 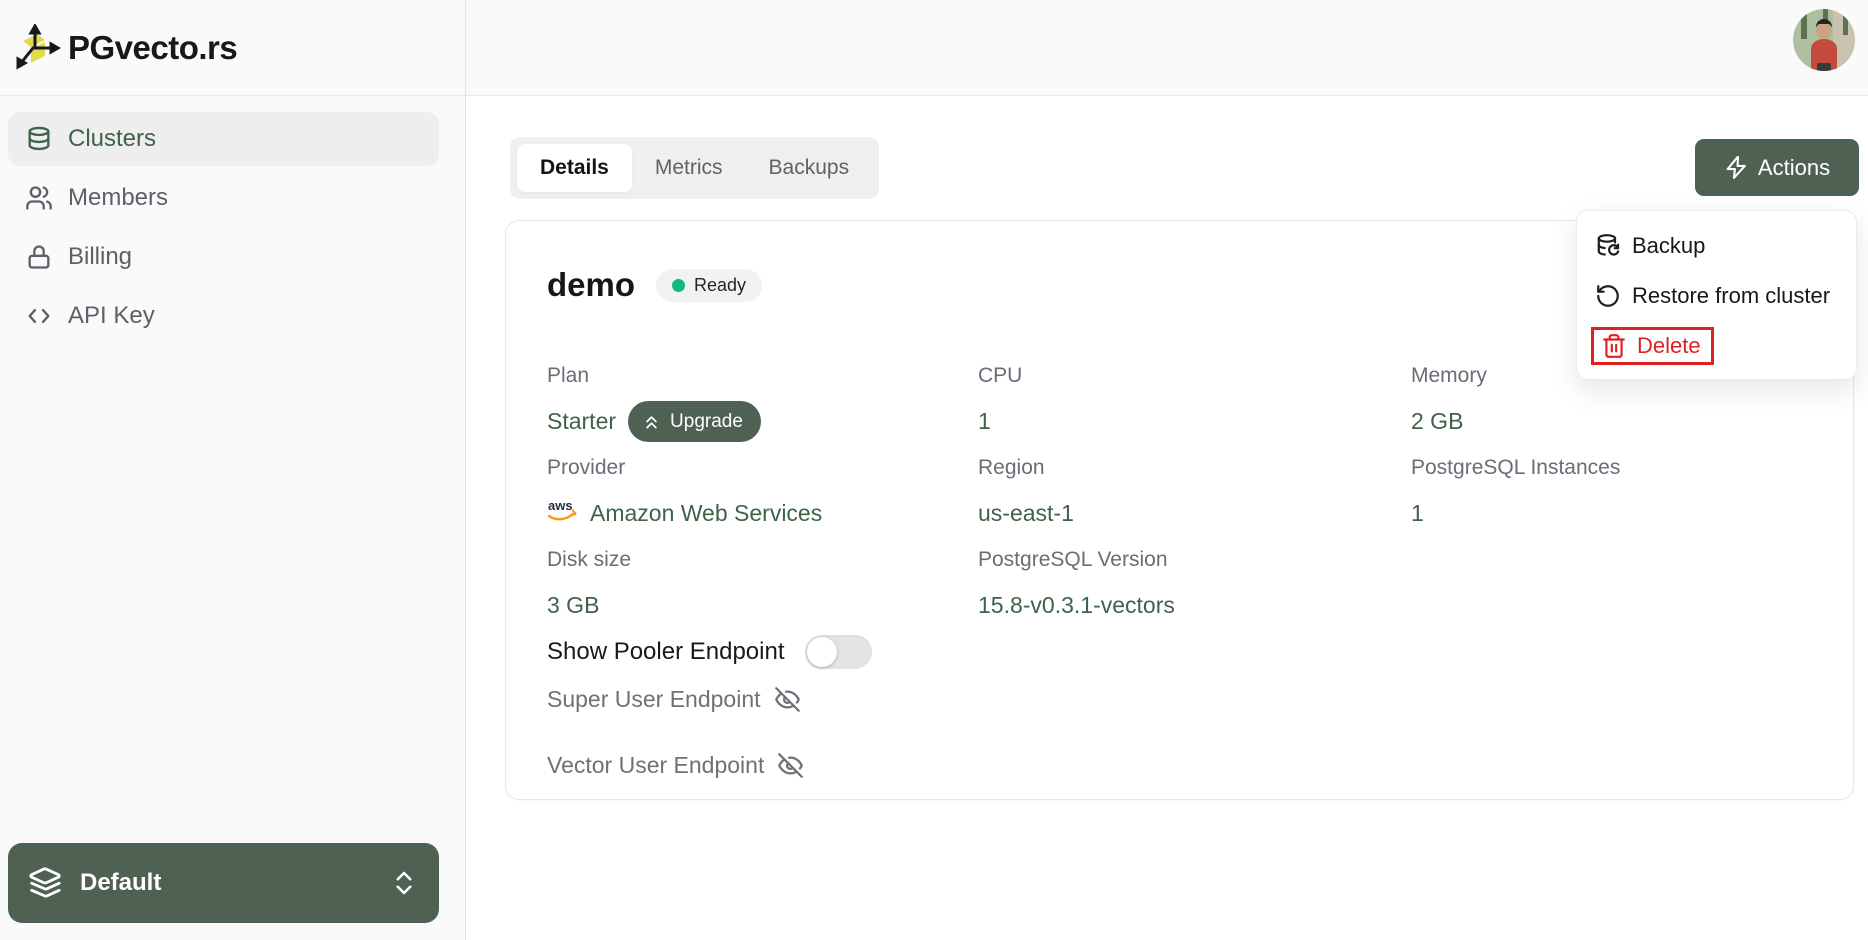 I want to click on svg-text: aws, so click(x=560, y=505).